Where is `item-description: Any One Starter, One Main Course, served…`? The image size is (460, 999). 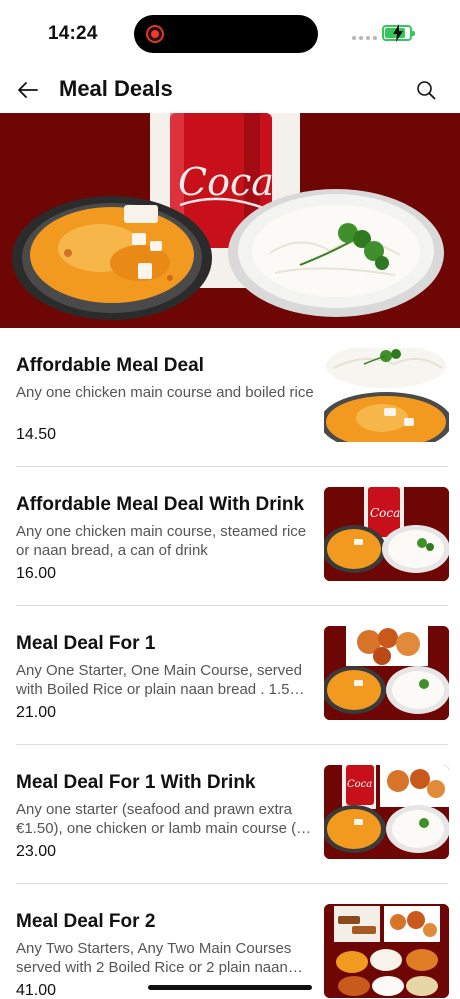
item-description: Any One Starter, One Main Course, served… is located at coordinates (160, 680).